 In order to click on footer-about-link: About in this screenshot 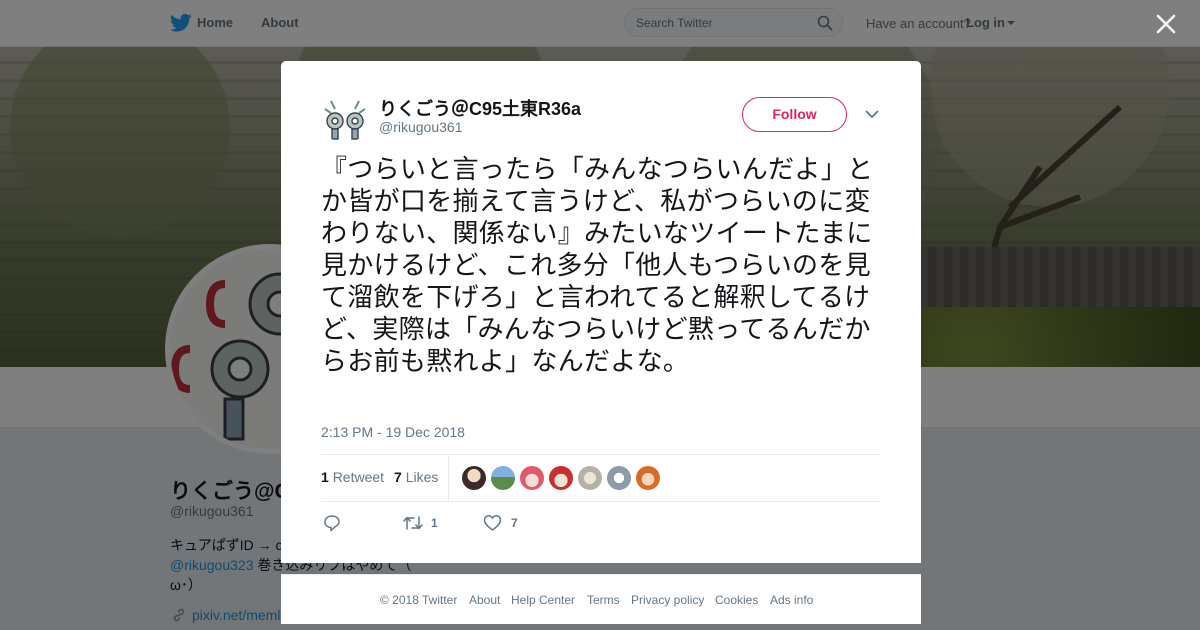, I will do `click(484, 600)`.